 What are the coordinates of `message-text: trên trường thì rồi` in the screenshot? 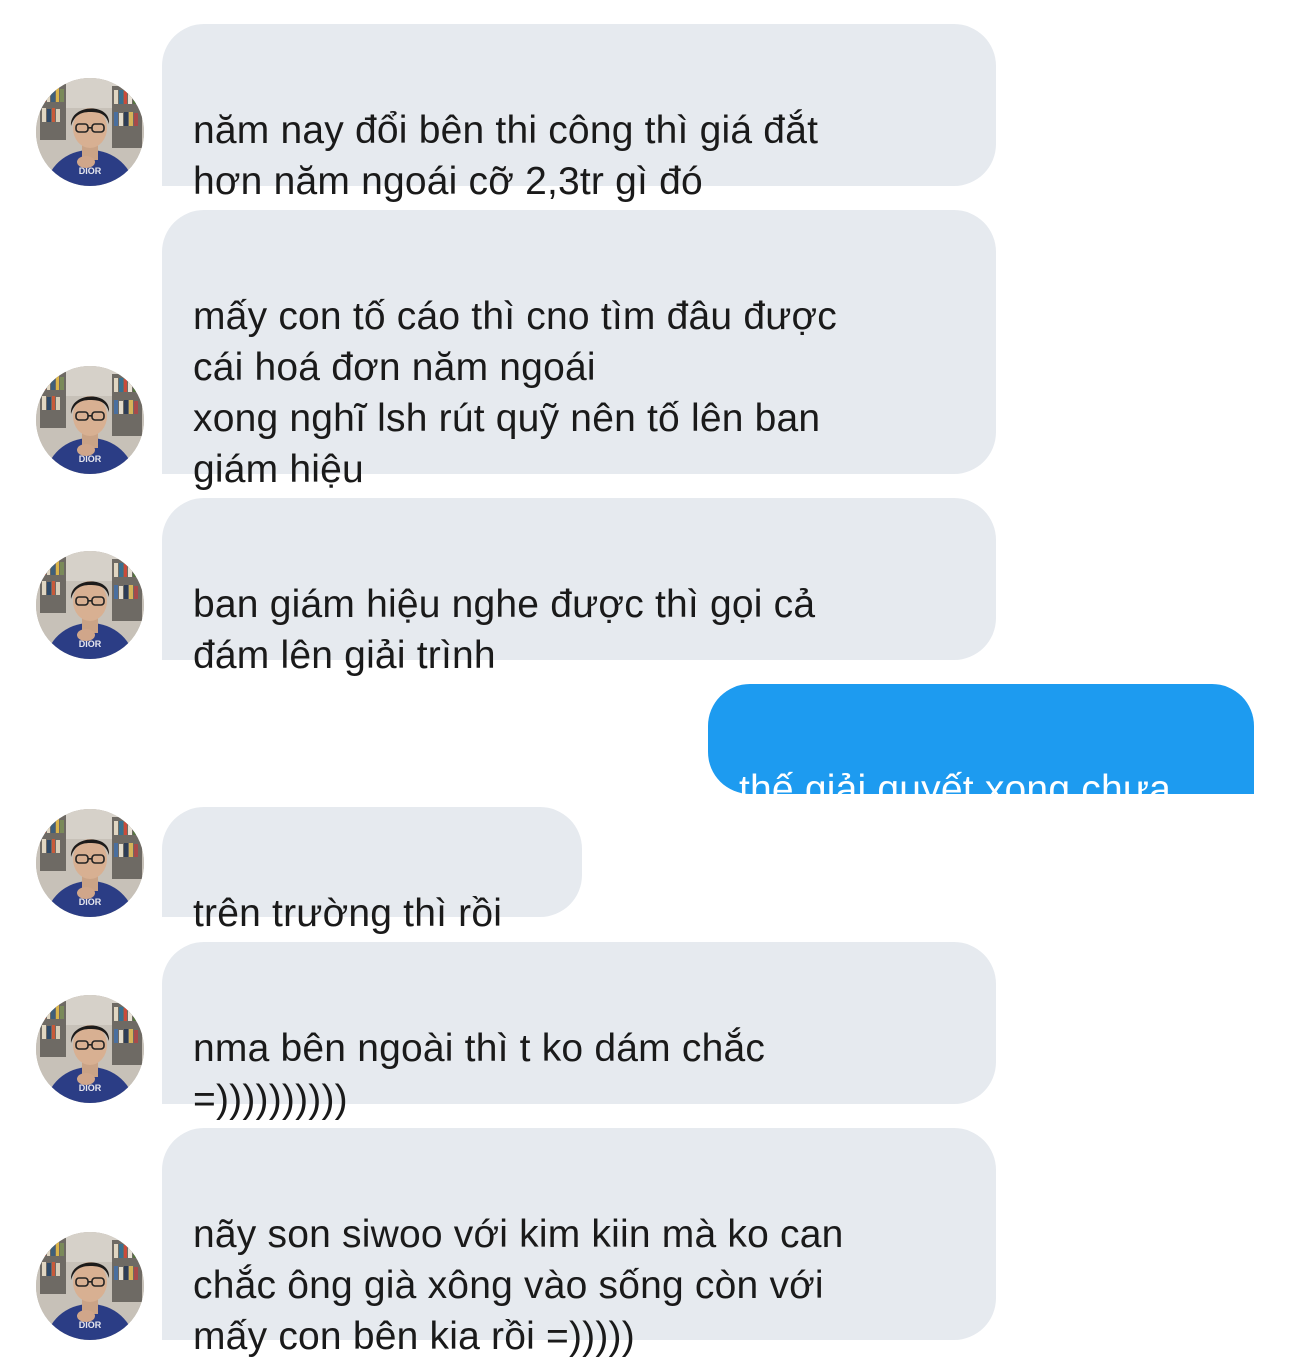 It's located at (348, 913).